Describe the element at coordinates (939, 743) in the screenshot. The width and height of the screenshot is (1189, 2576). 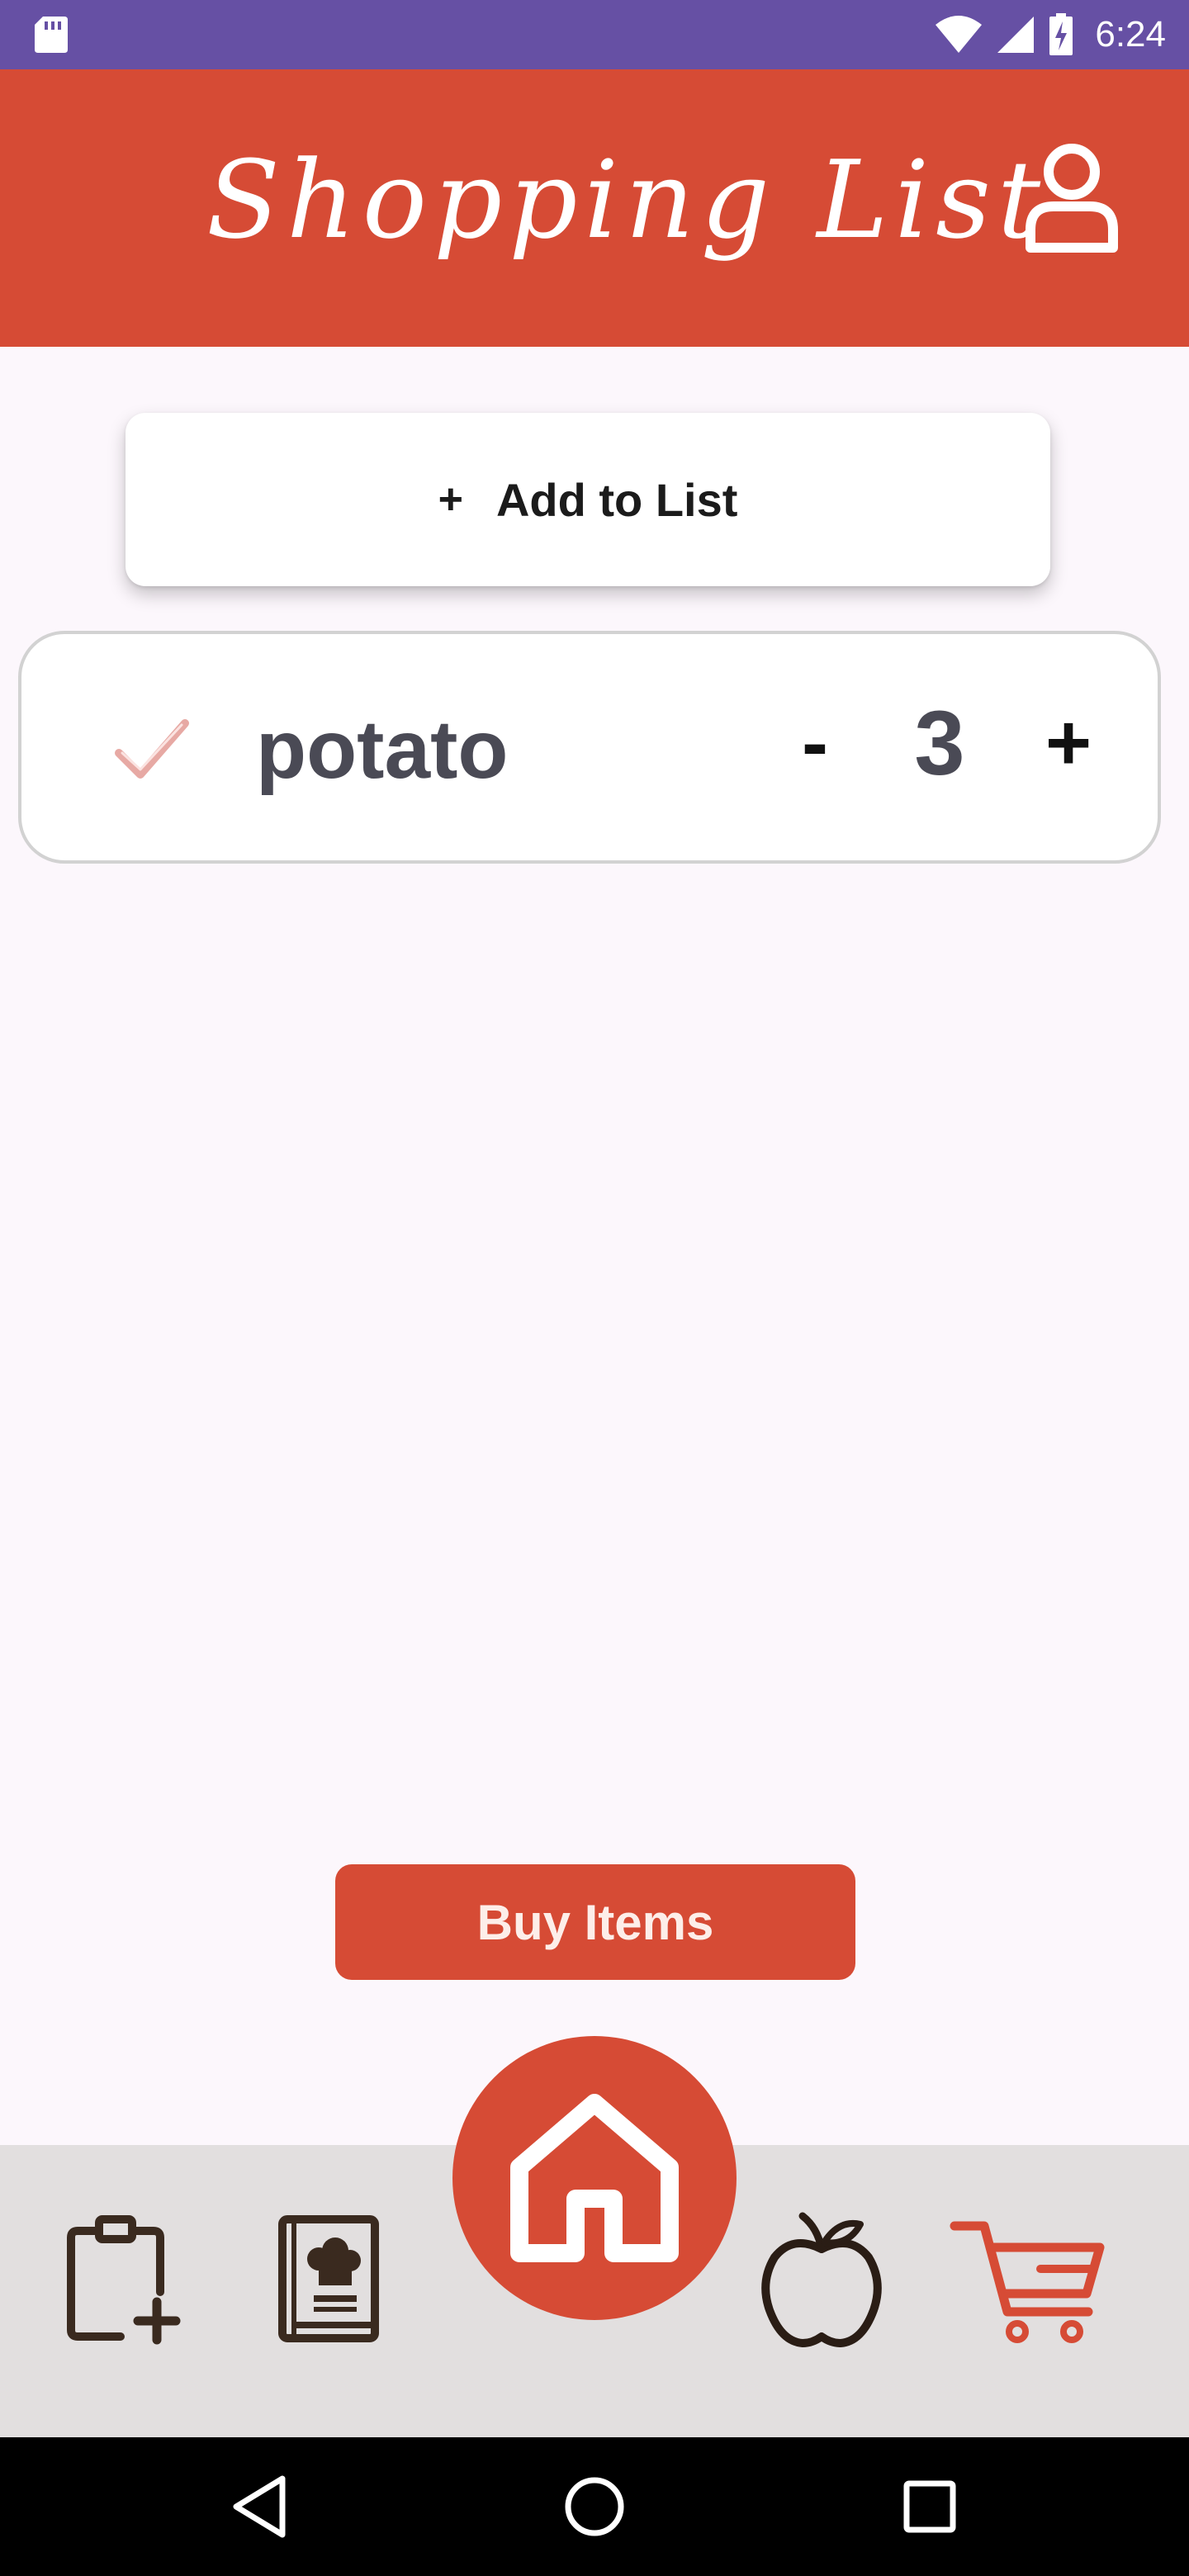
I see `item-quantity: 3` at that location.